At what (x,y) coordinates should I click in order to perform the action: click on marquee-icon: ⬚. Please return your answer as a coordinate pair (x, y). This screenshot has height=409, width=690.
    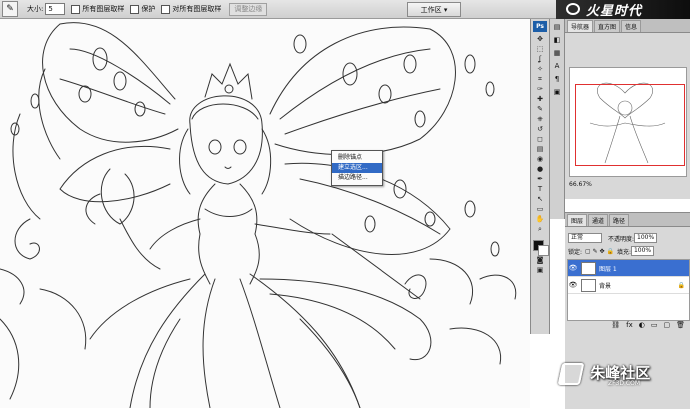
    Looking at the image, I should click on (540, 49).